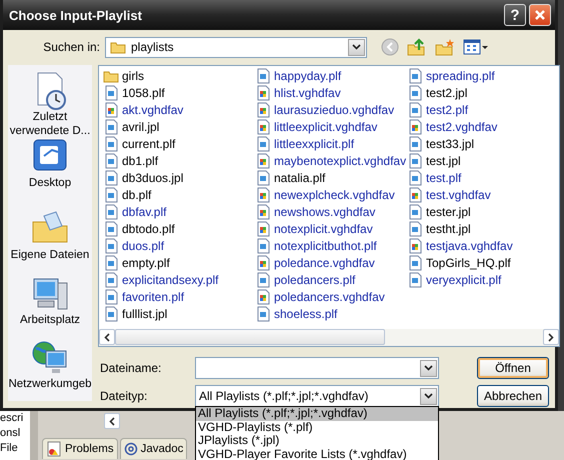 This screenshot has height=460, width=564. Describe the element at coordinates (130, 368) in the screenshot. I see `file-name-label: Dateiname:` at that location.